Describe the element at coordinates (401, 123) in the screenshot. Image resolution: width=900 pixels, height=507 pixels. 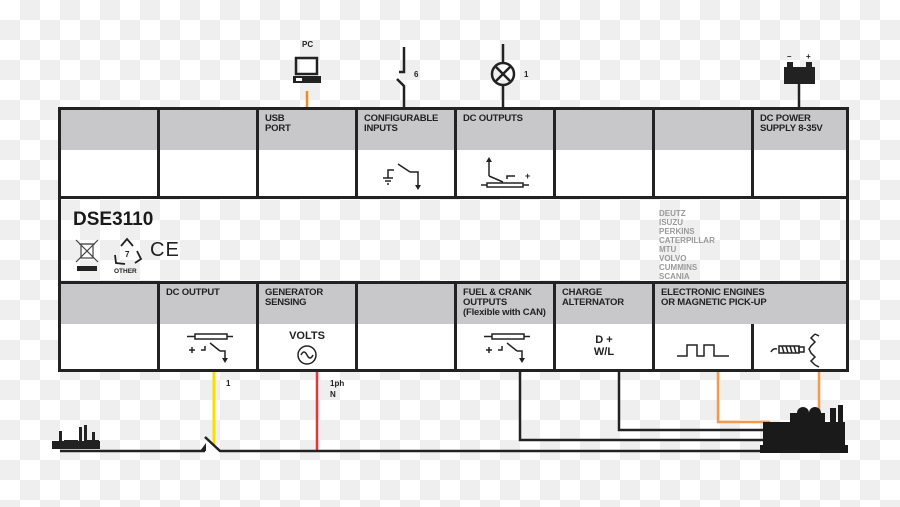
I see `configurable-inputs-label: CONFIGURABLE INPUTS` at that location.